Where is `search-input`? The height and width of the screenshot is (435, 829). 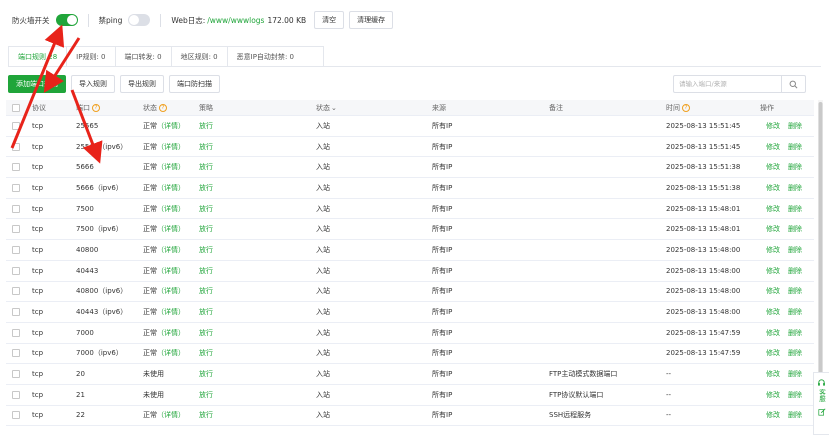
search-input is located at coordinates (727, 84).